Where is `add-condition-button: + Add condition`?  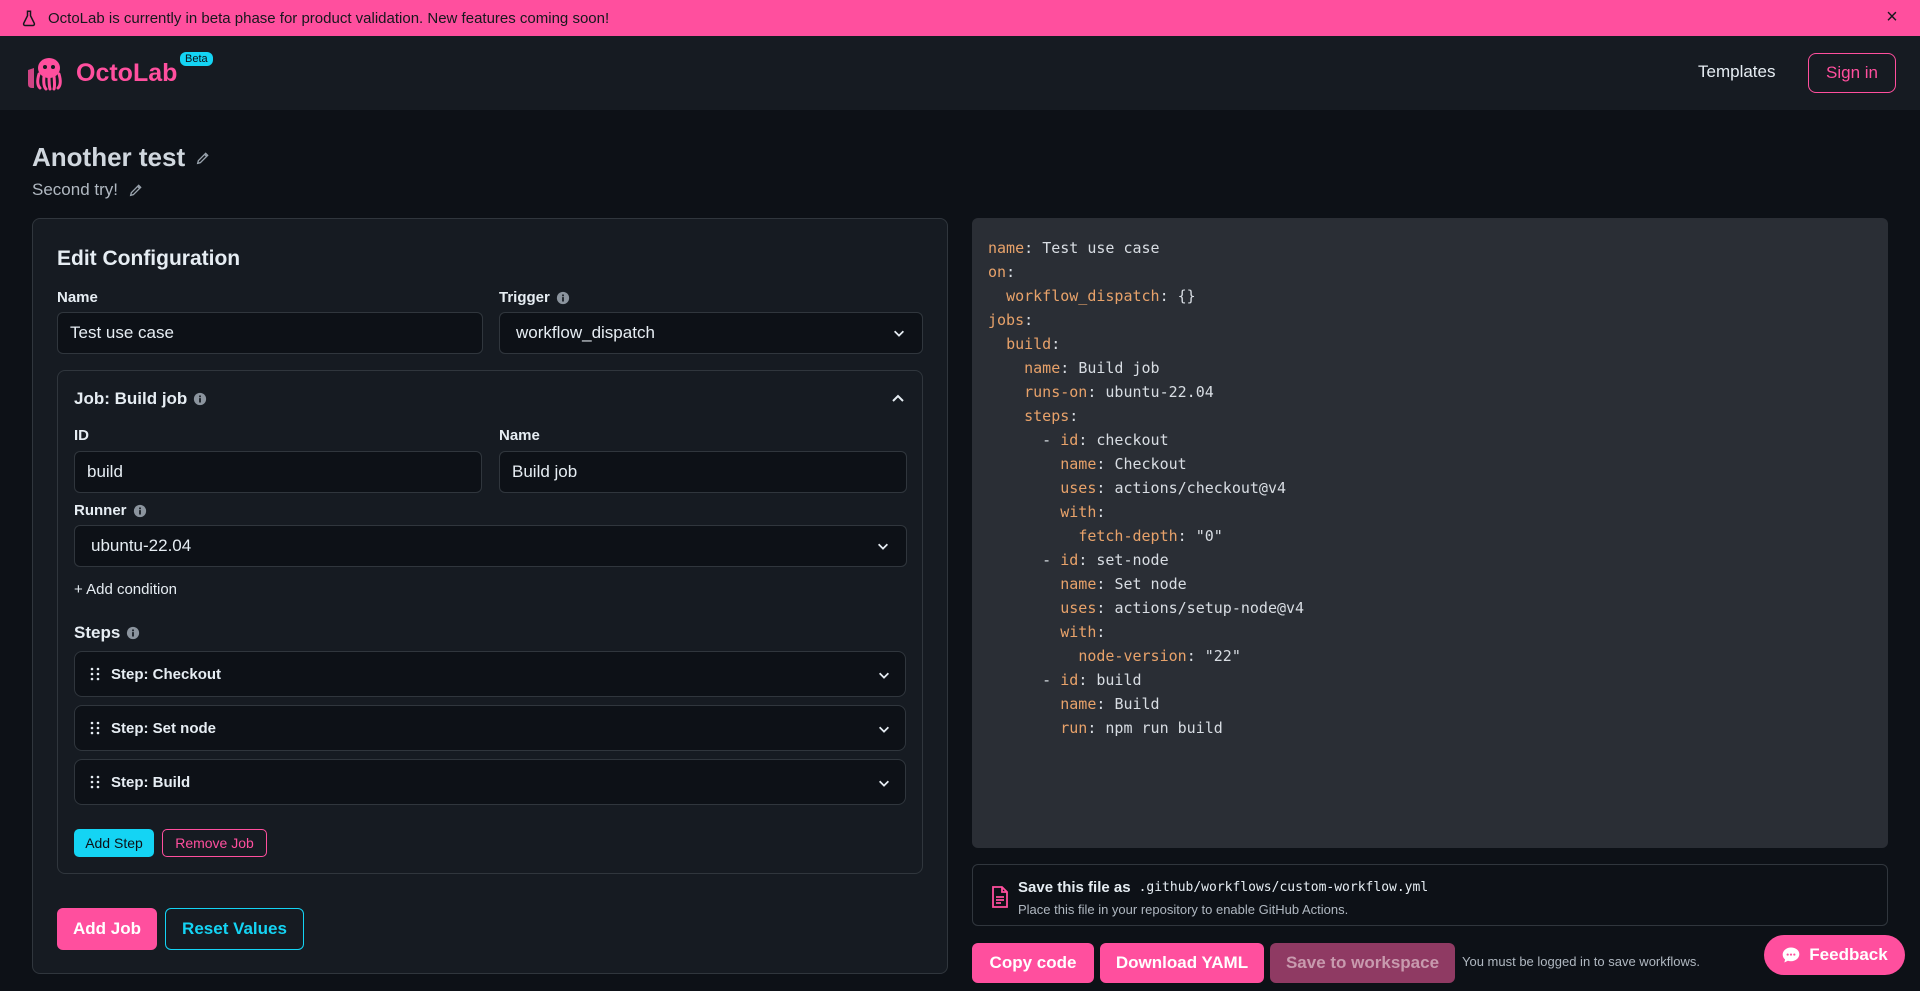
add-condition-button: + Add condition is located at coordinates (125, 589).